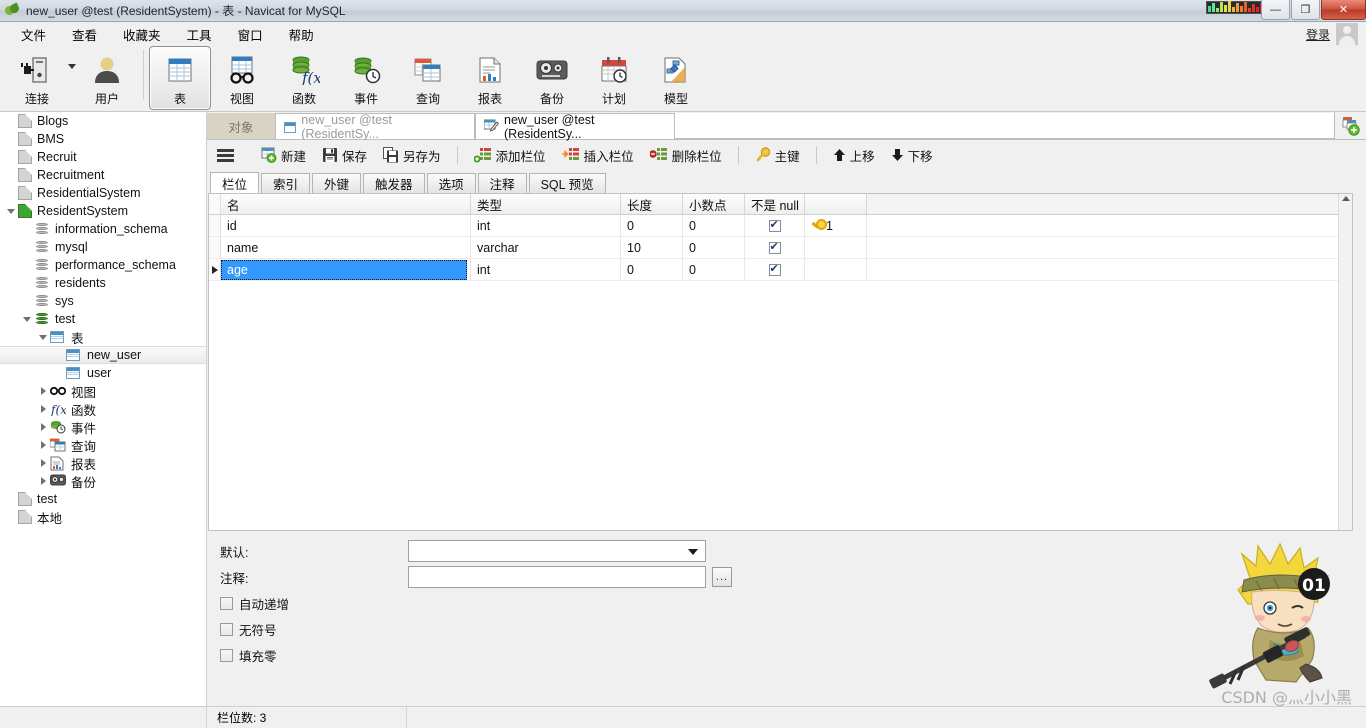 The width and height of the screenshot is (1366, 728). I want to click on add-field-button: 添加栏位, so click(510, 155).